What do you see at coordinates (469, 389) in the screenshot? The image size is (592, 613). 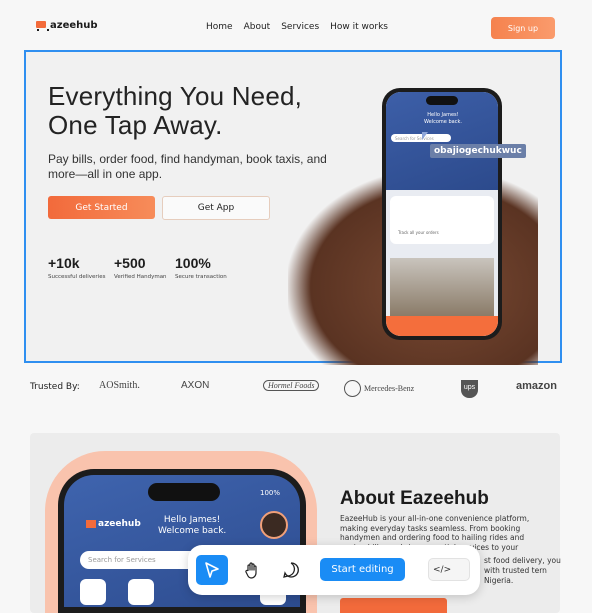 I see `brand-ups: ups` at bounding box center [469, 389].